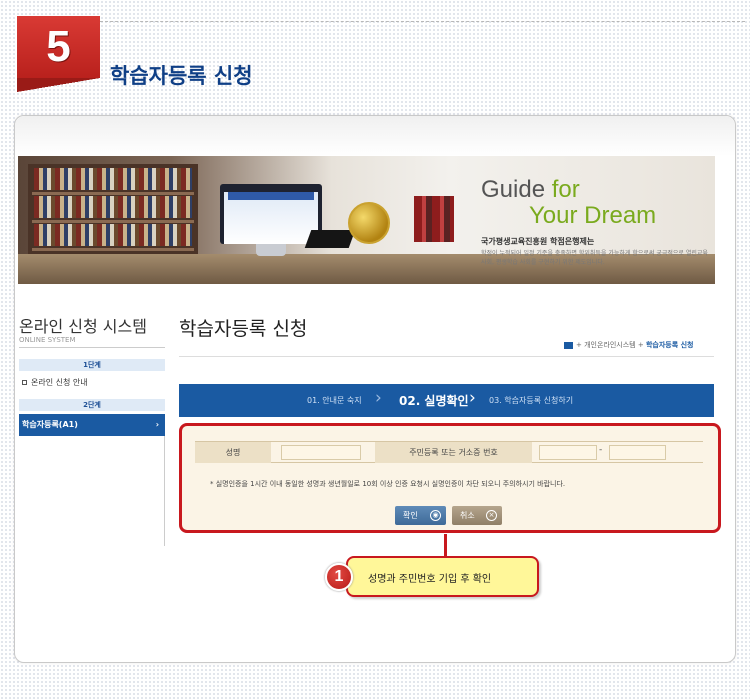  What do you see at coordinates (83, 326) in the screenshot?
I see `sidebar-title: 온라인 신청 시스템` at bounding box center [83, 326].